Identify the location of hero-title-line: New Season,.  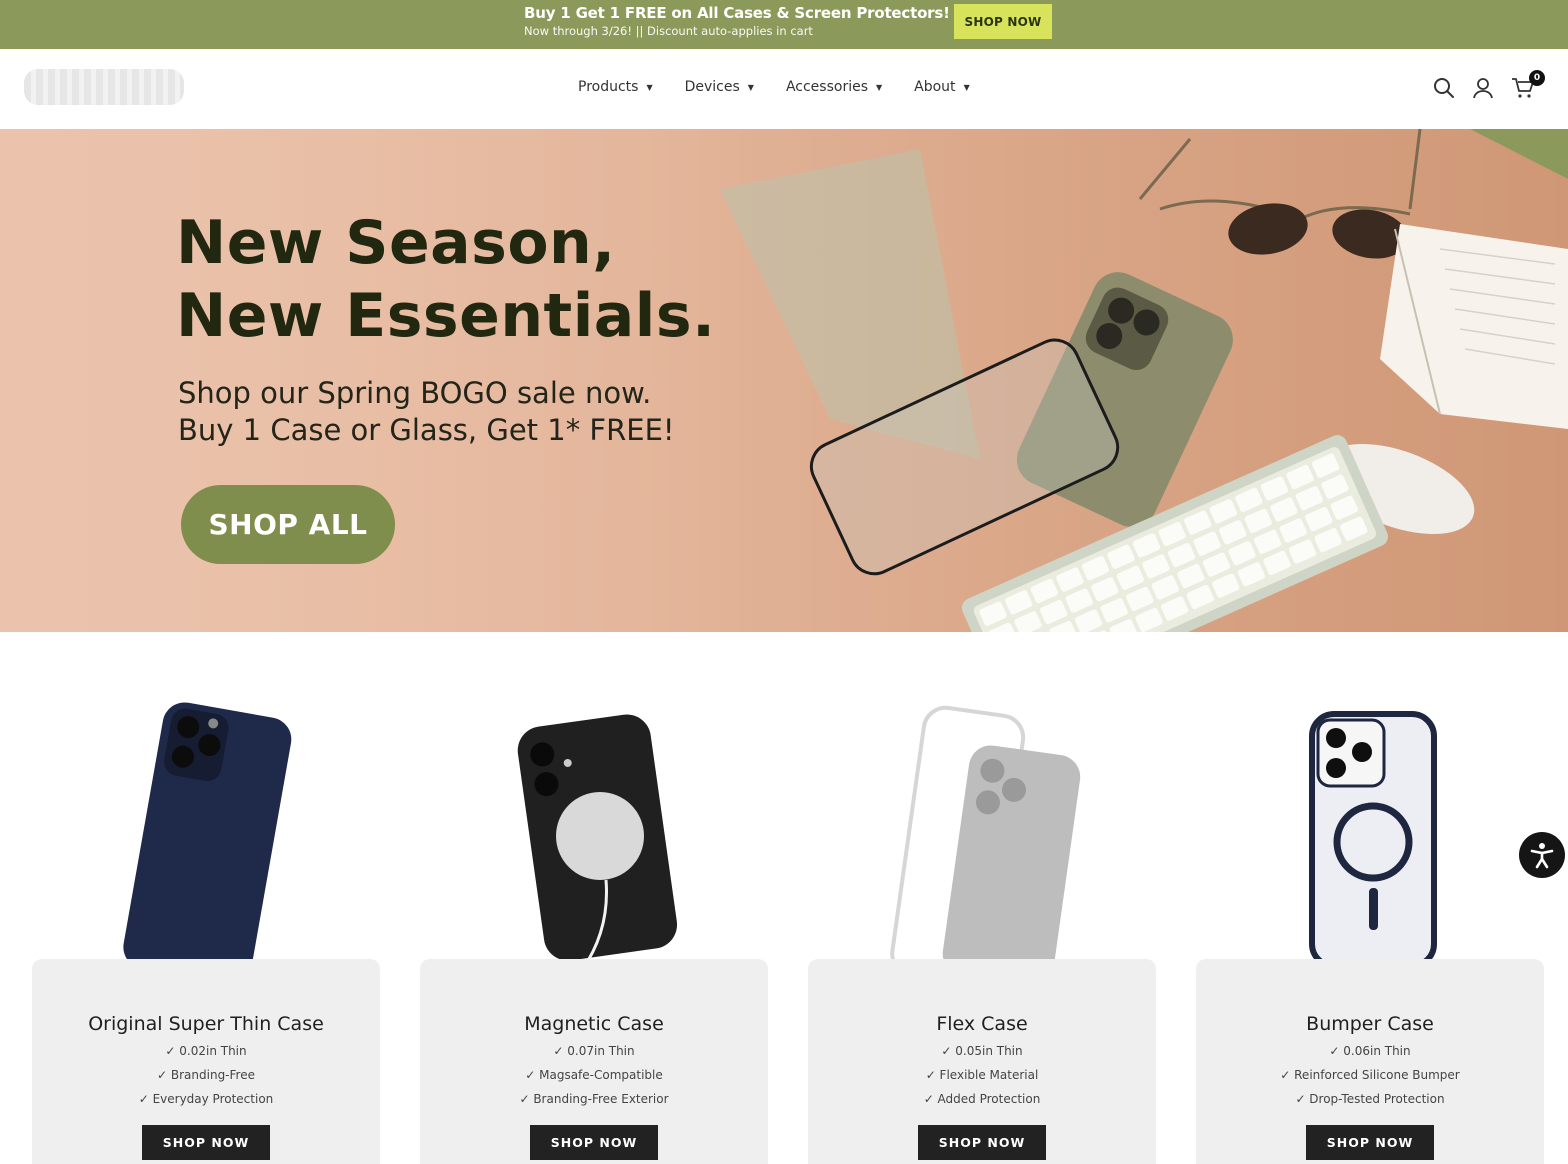
(396, 243).